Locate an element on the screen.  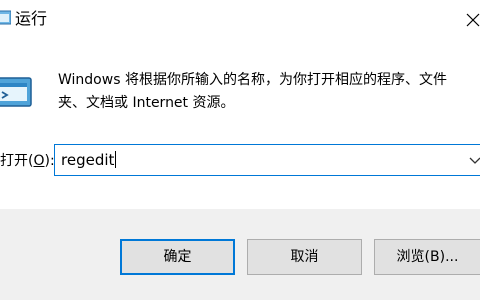
run-program-icon is located at coordinates (16, 92).